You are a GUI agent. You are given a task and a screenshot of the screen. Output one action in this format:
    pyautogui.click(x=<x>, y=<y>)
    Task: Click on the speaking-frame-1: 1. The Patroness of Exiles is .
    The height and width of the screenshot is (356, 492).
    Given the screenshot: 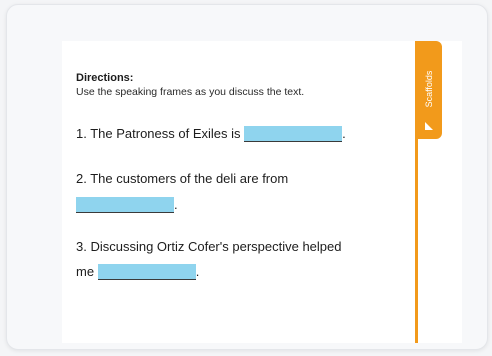 What is the action you would take?
    pyautogui.click(x=211, y=134)
    